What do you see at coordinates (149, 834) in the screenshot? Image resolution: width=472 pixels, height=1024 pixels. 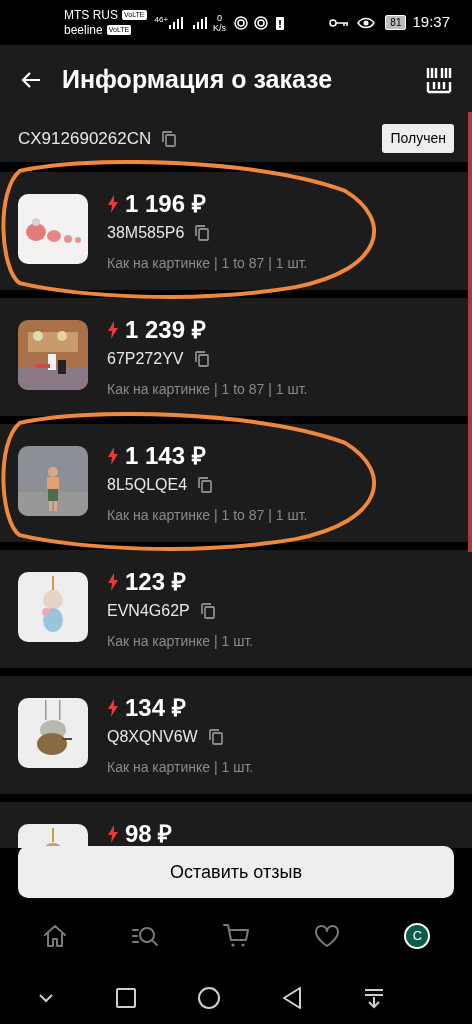 I see `item-price: 98 ₽` at bounding box center [149, 834].